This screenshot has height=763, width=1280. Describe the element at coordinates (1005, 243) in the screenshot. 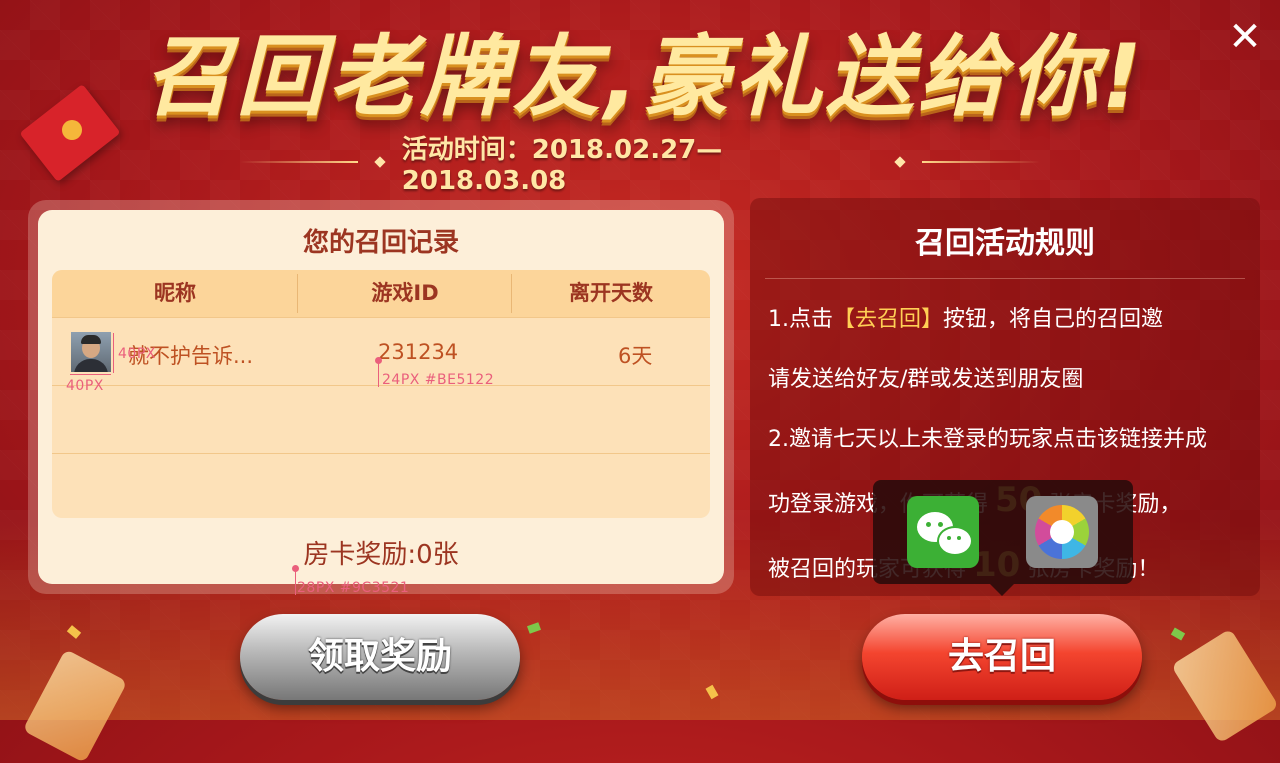

I see `recall-rules-title: 召回活动规则` at that location.